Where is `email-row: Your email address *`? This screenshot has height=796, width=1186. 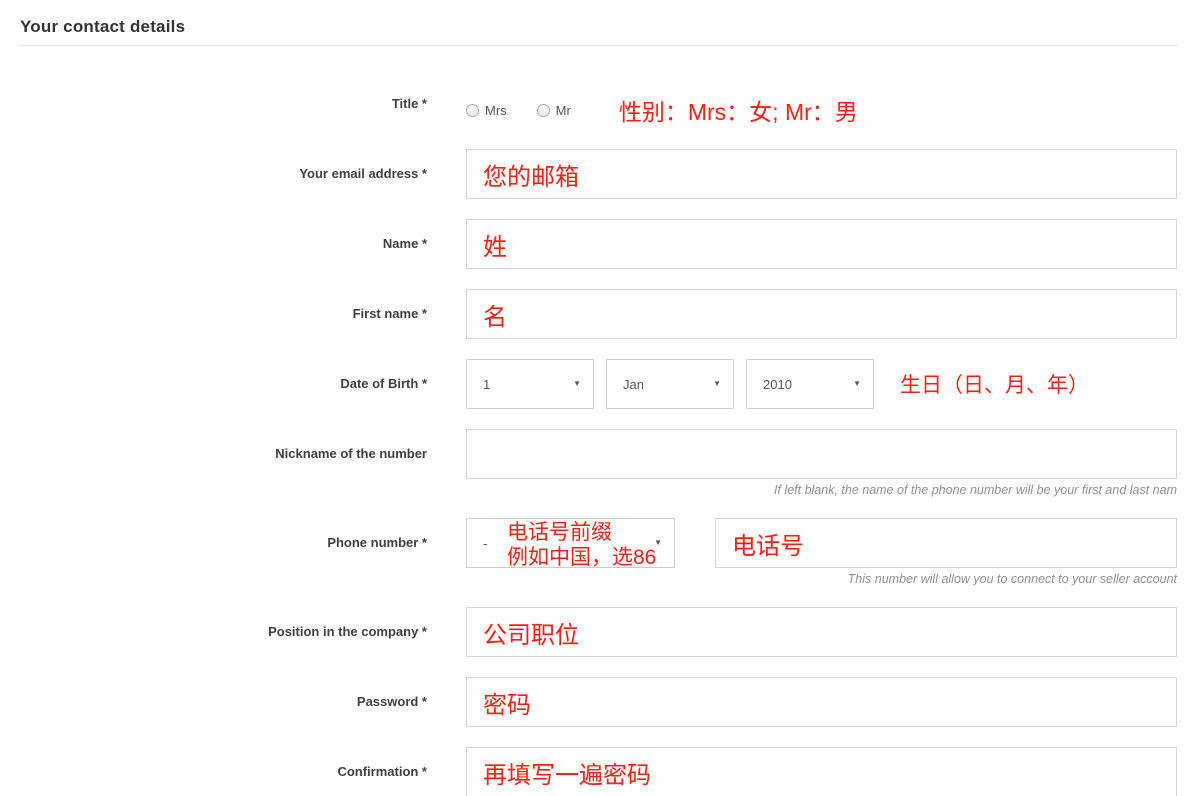 email-row: Your email address * is located at coordinates (598, 174).